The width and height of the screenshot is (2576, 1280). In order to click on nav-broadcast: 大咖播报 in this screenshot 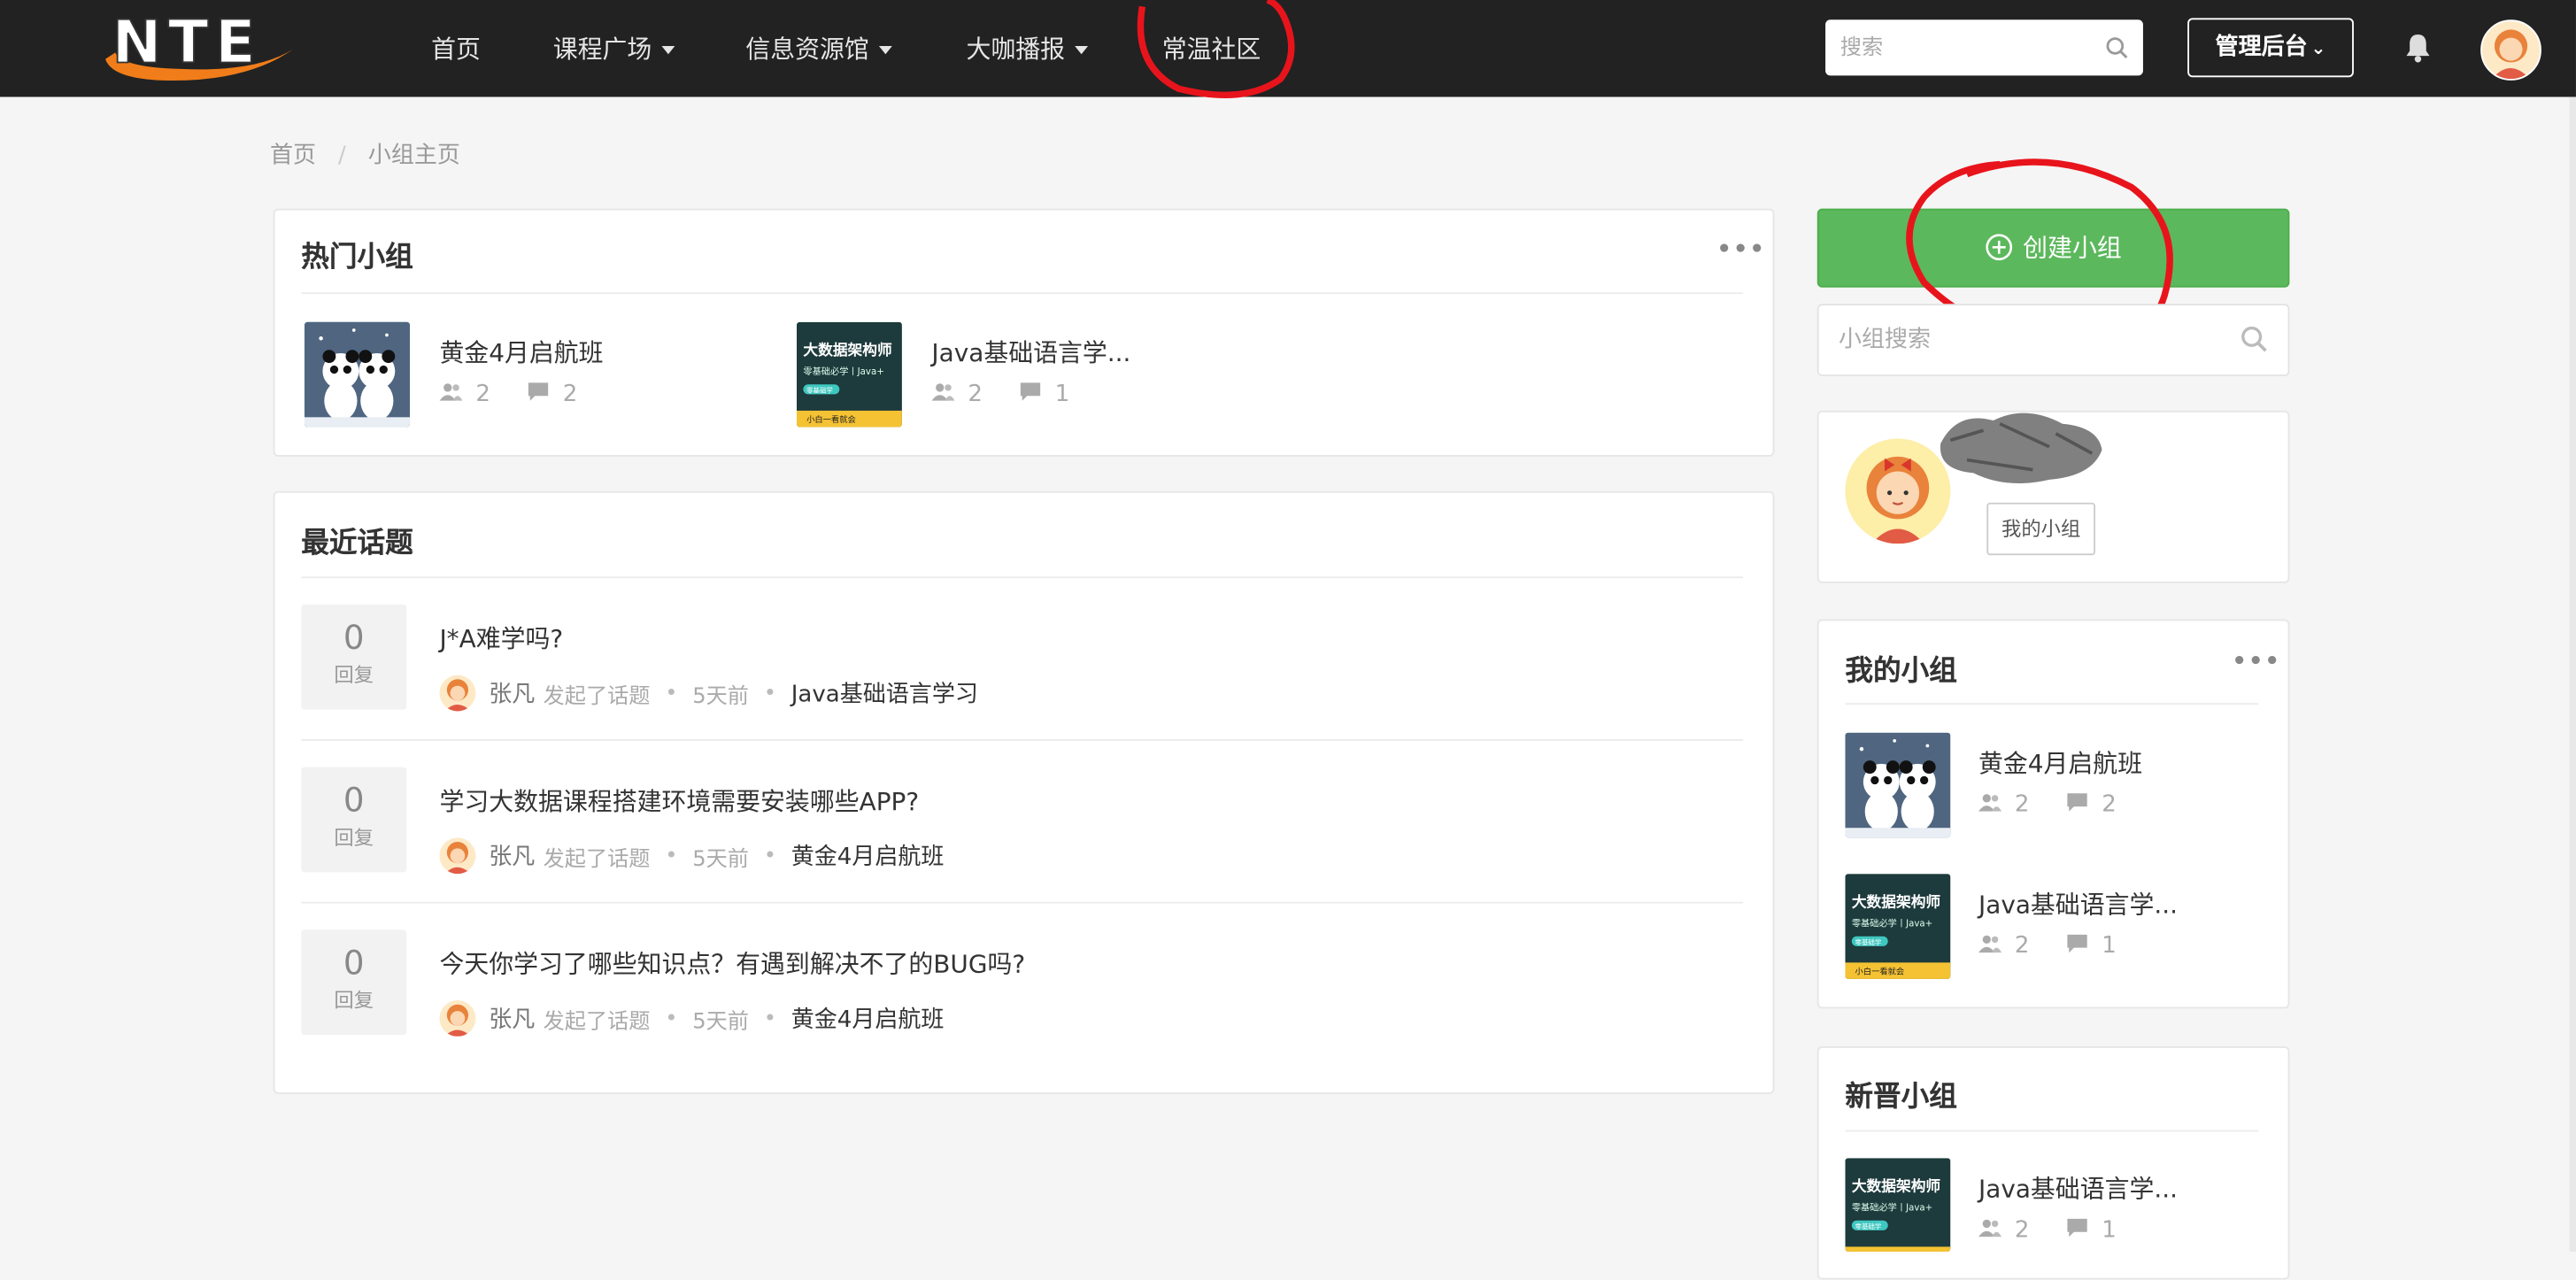, I will do `click(1027, 48)`.